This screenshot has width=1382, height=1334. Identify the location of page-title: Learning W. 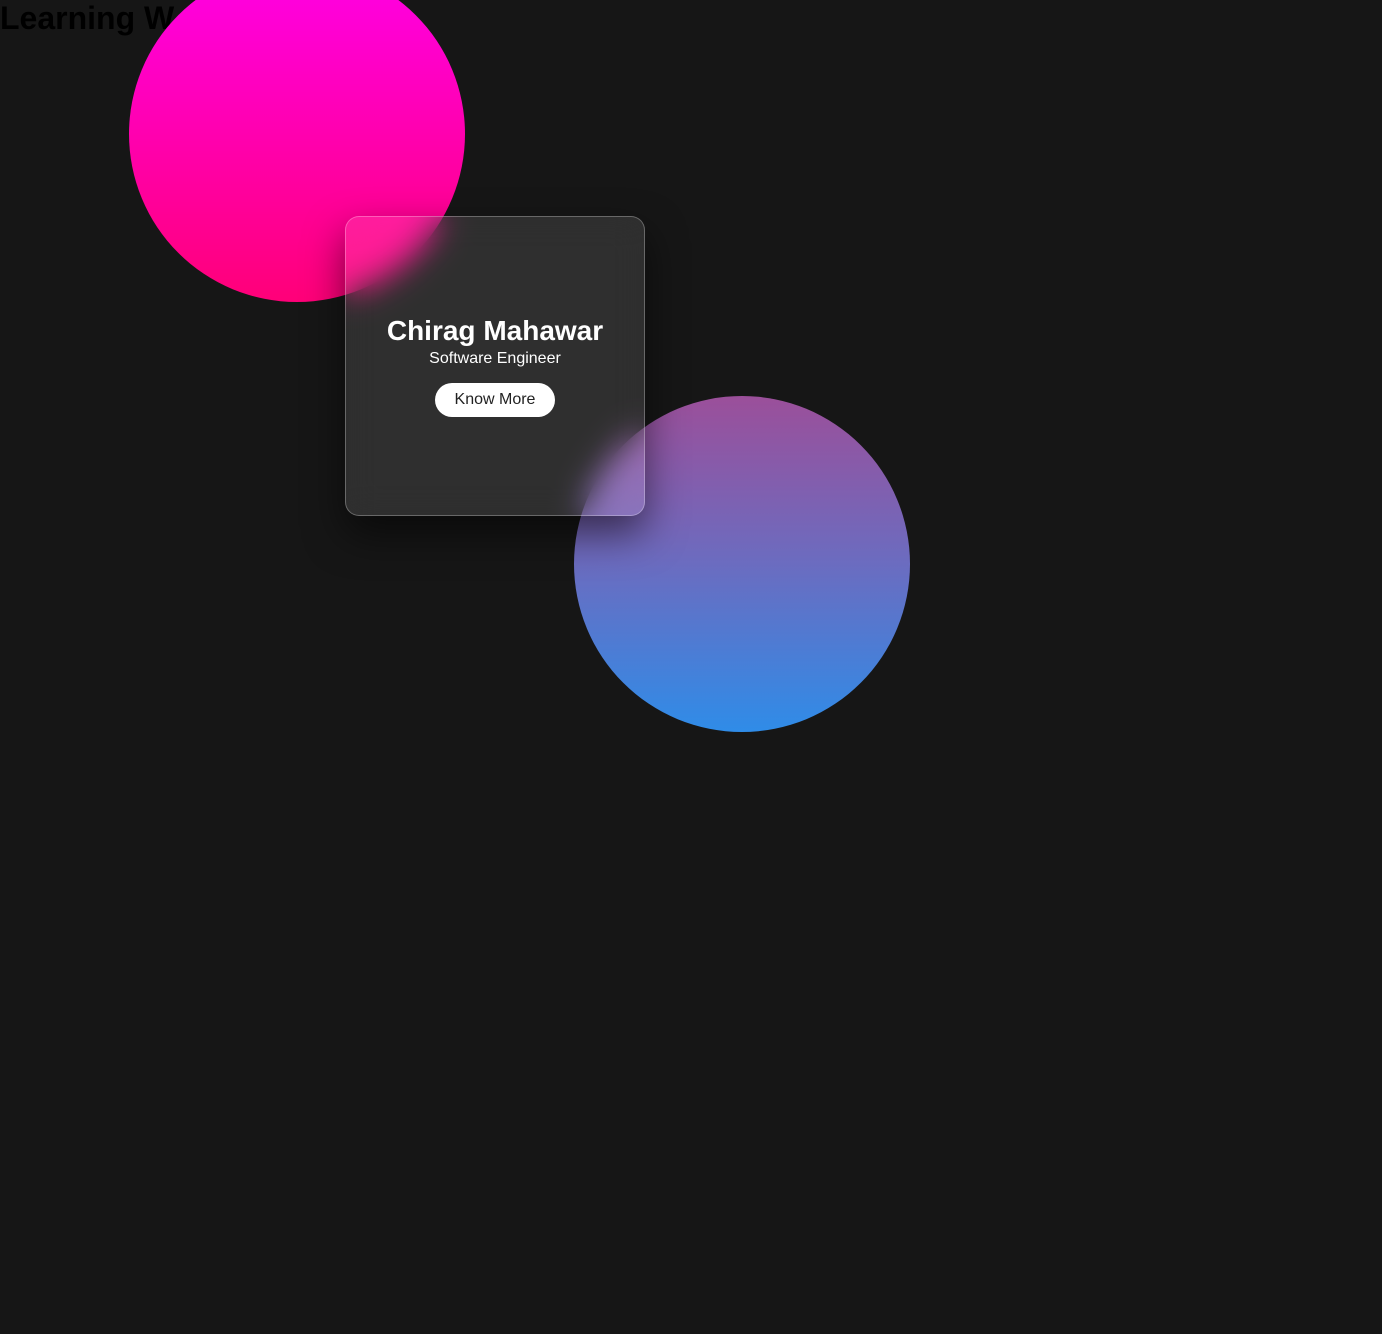
(87, 18).